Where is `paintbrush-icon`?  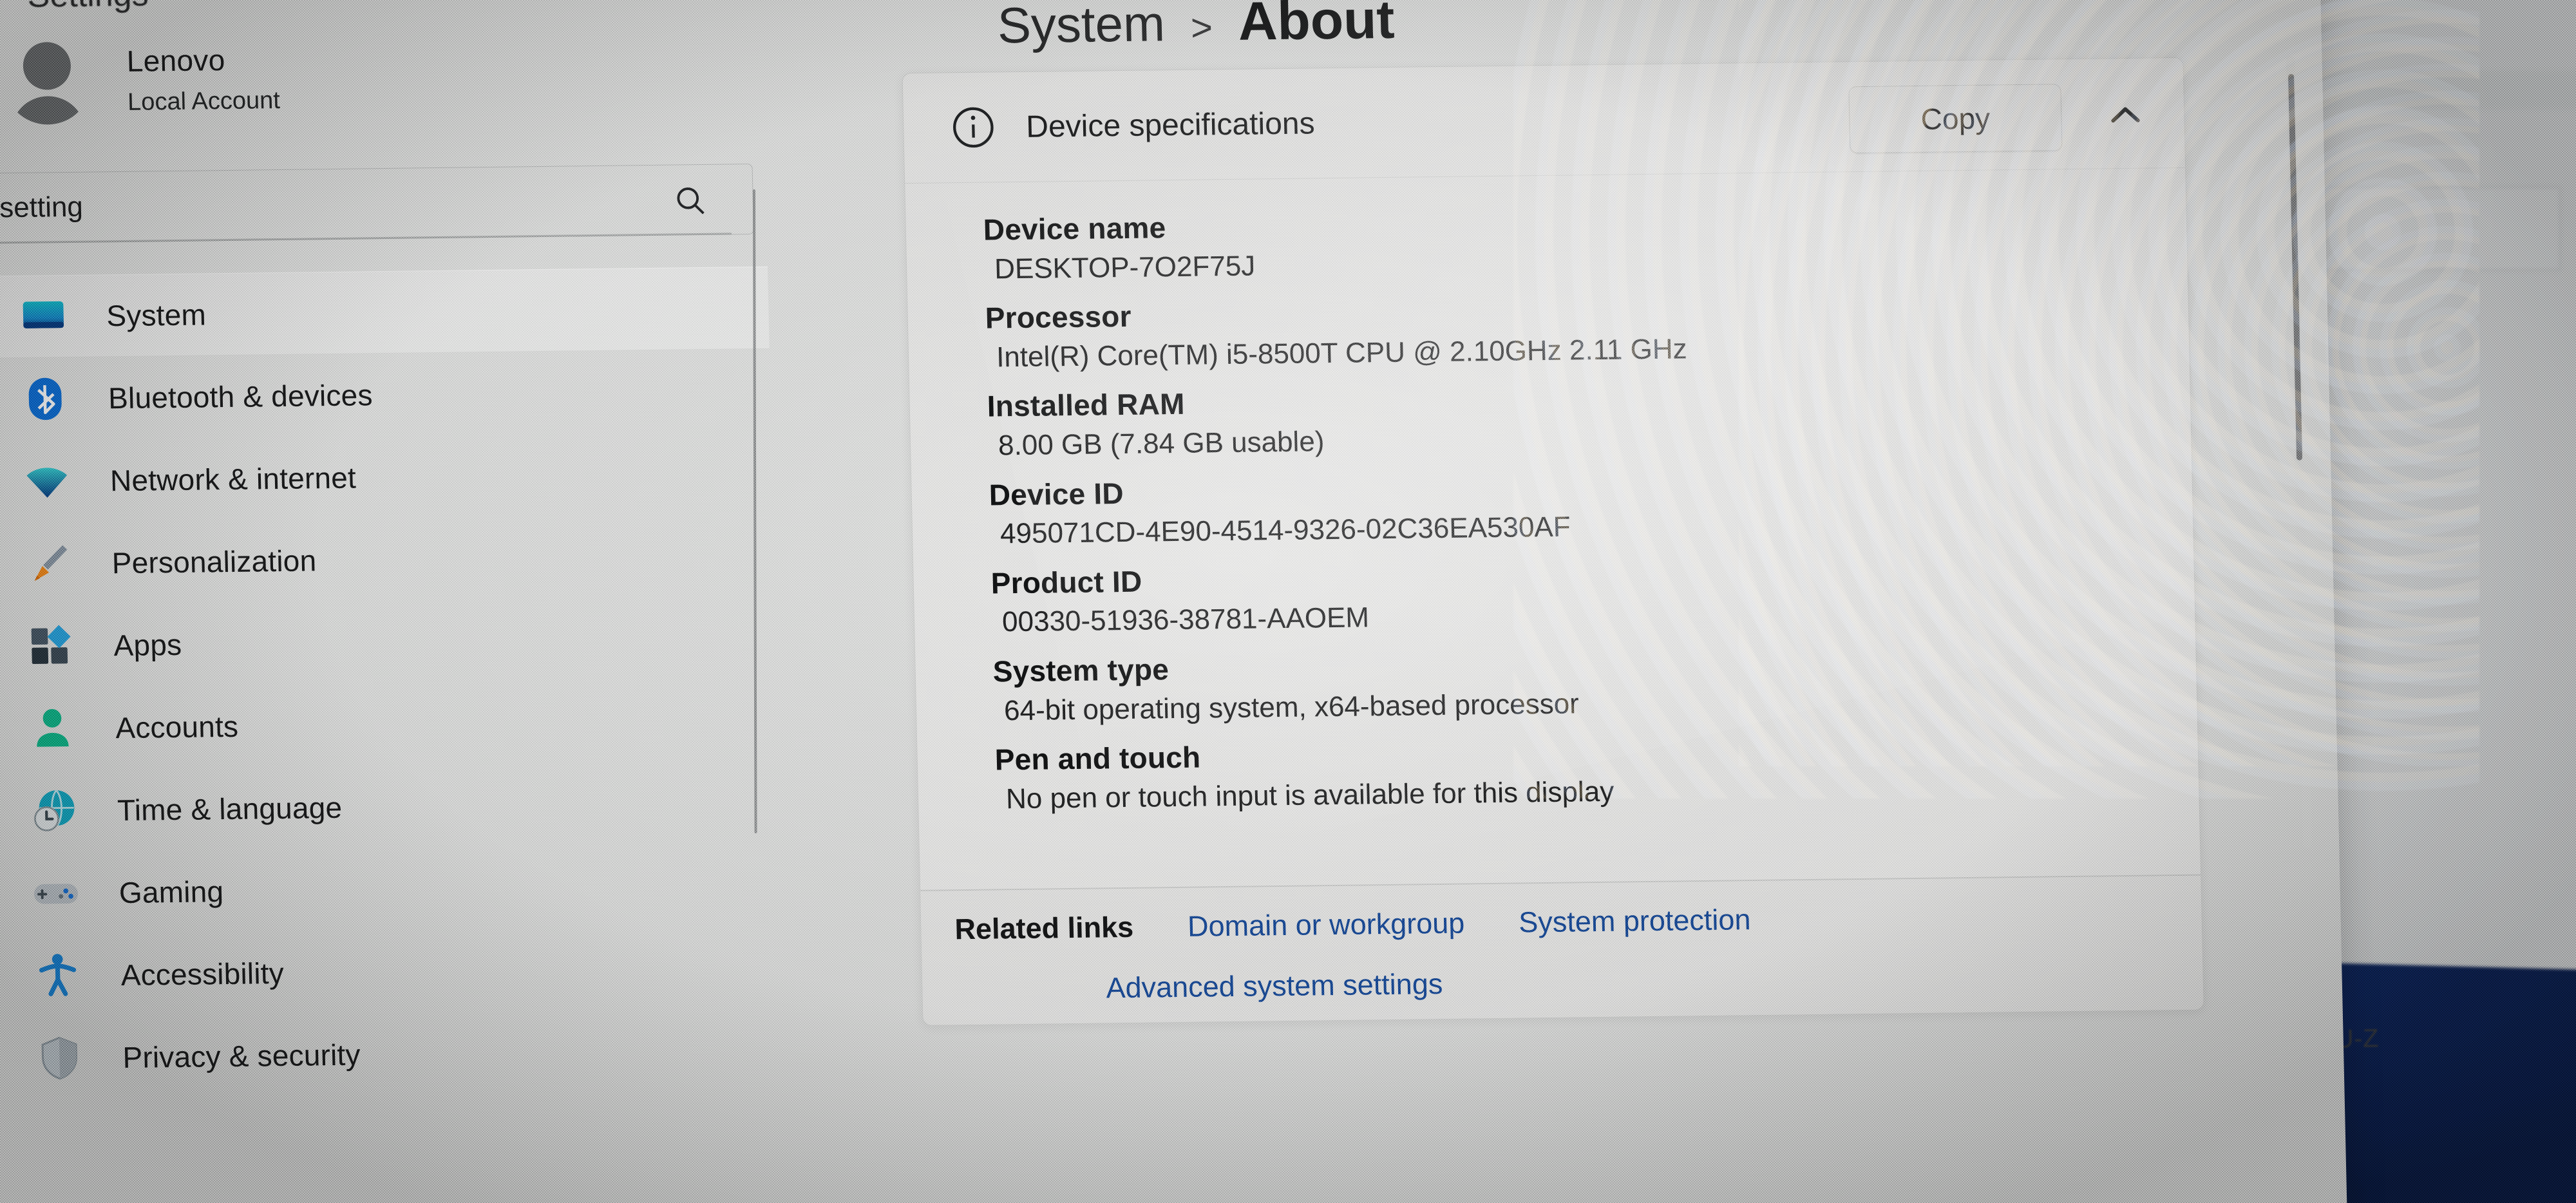 paintbrush-icon is located at coordinates (49, 563).